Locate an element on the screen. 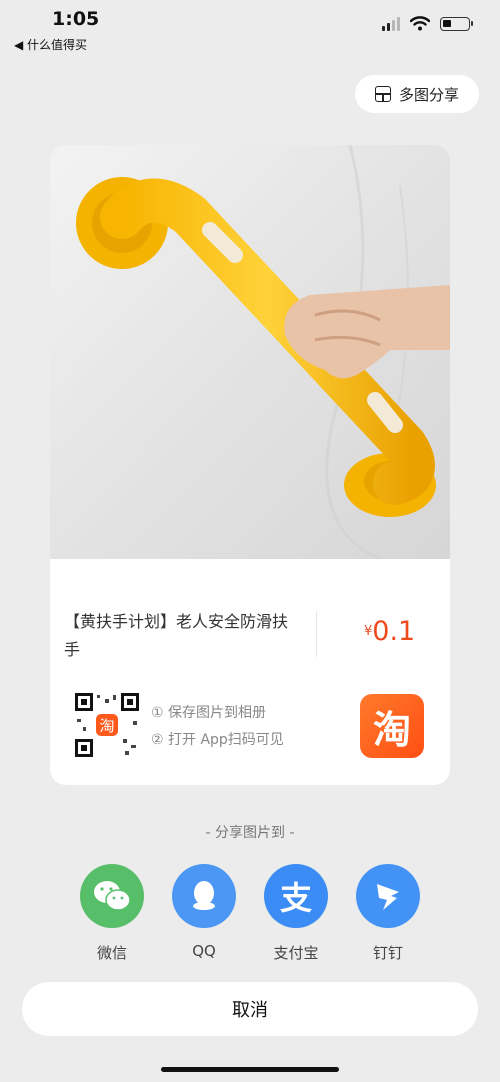 This screenshot has height=1082, width=500. home-indicator is located at coordinates (250, 1069).